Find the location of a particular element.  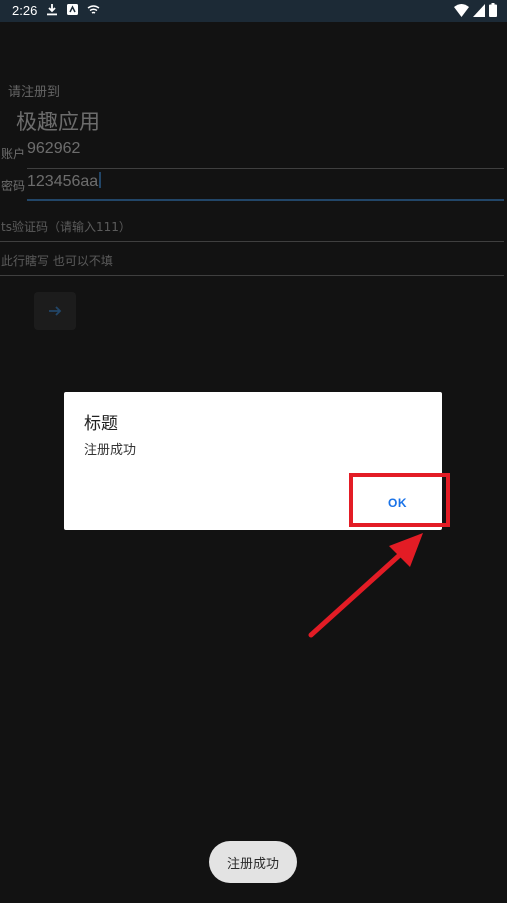

toast-message: 注册成功 is located at coordinates (253, 862).